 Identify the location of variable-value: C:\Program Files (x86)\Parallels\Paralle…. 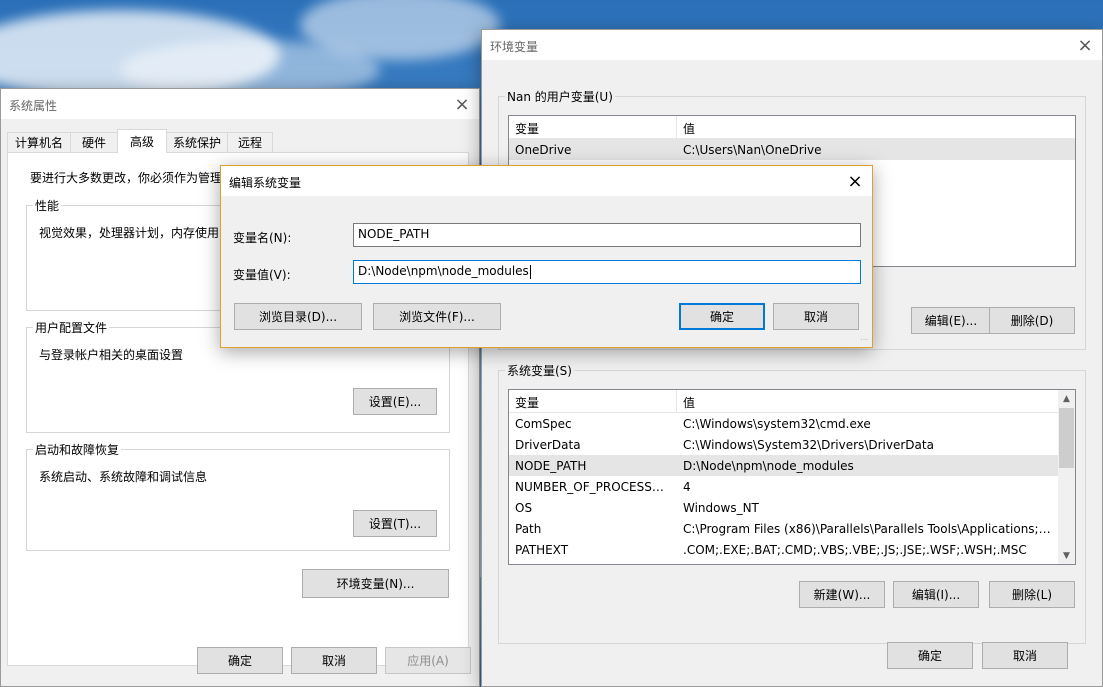
(870, 528).